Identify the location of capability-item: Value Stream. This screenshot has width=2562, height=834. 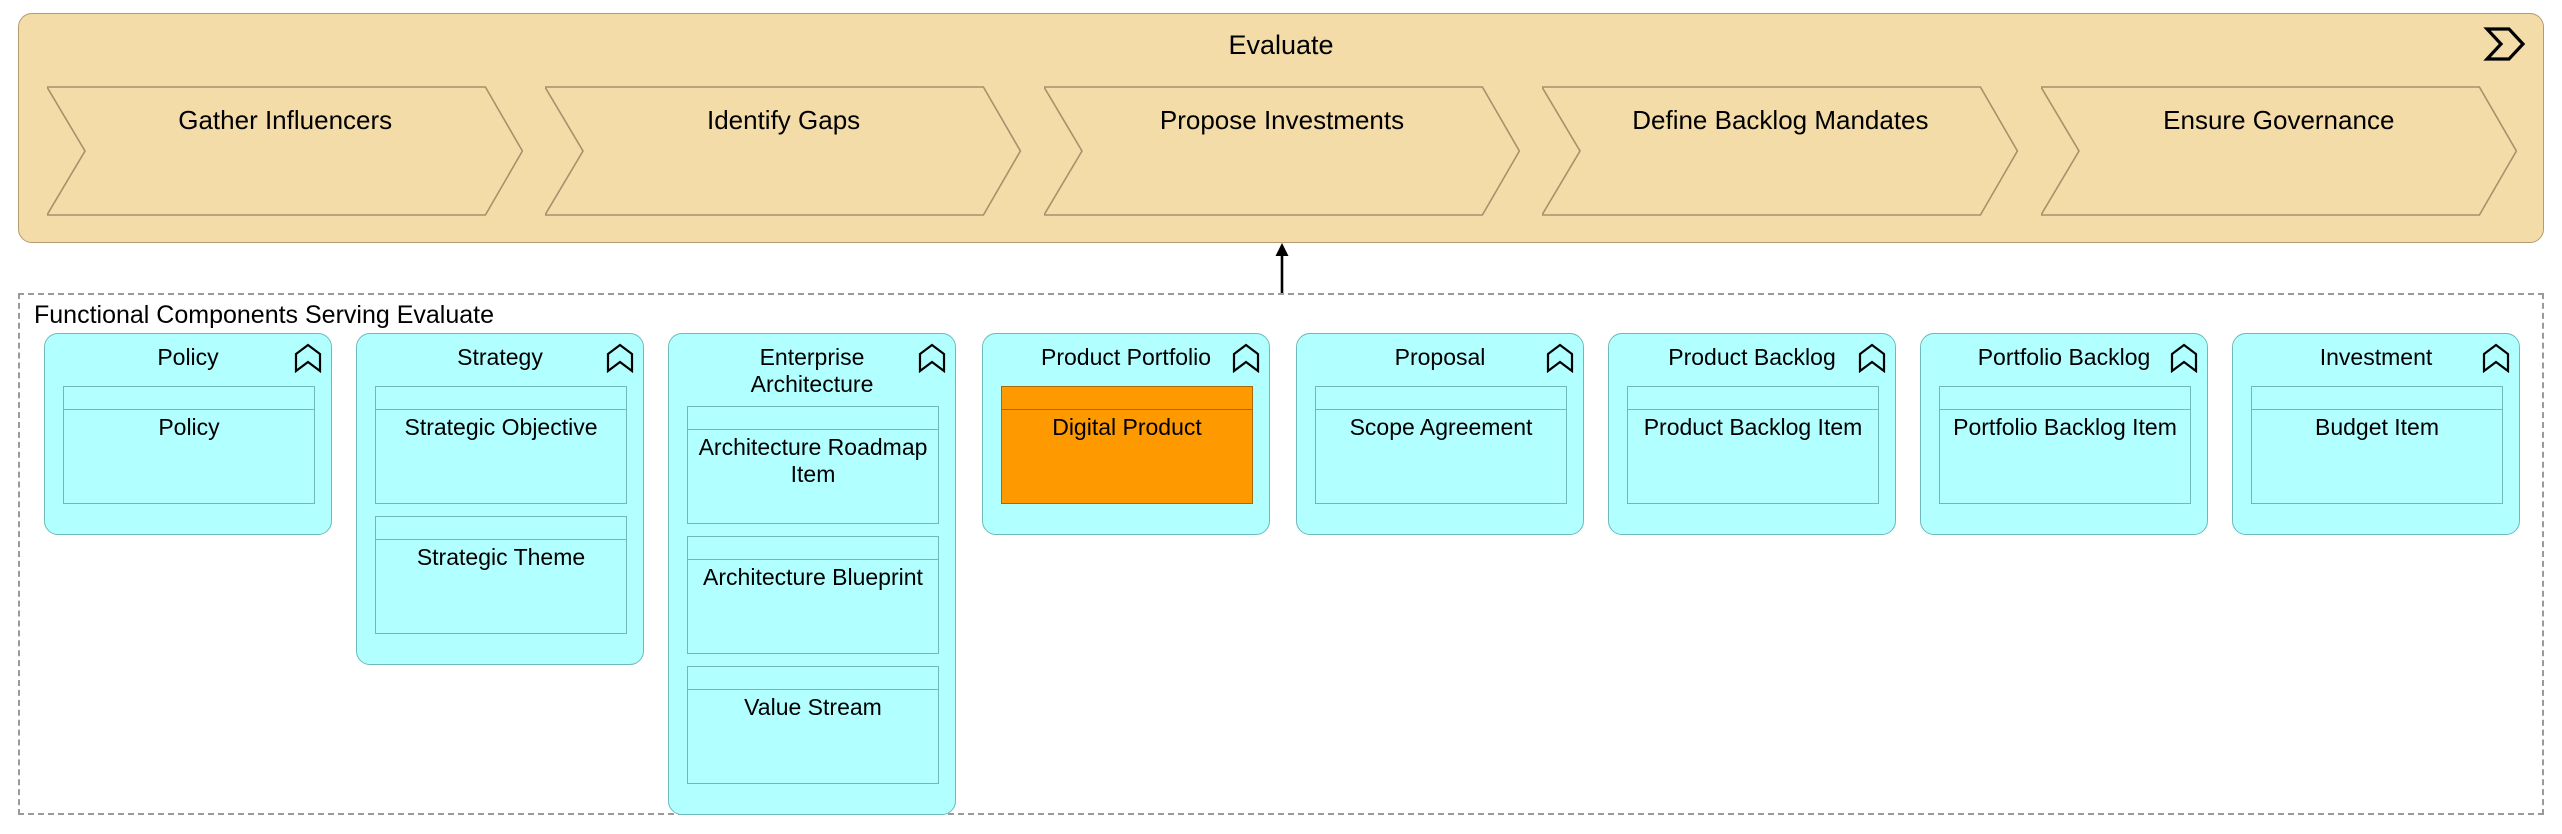
(813, 725).